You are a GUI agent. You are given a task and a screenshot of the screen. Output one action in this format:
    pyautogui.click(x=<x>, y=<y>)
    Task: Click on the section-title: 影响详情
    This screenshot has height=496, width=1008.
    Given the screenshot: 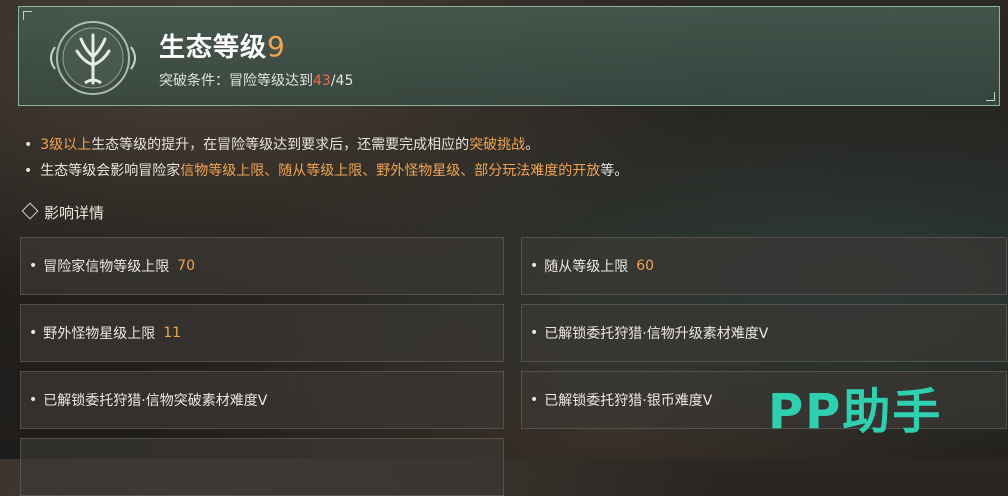 What is the action you would take?
    pyautogui.click(x=74, y=213)
    